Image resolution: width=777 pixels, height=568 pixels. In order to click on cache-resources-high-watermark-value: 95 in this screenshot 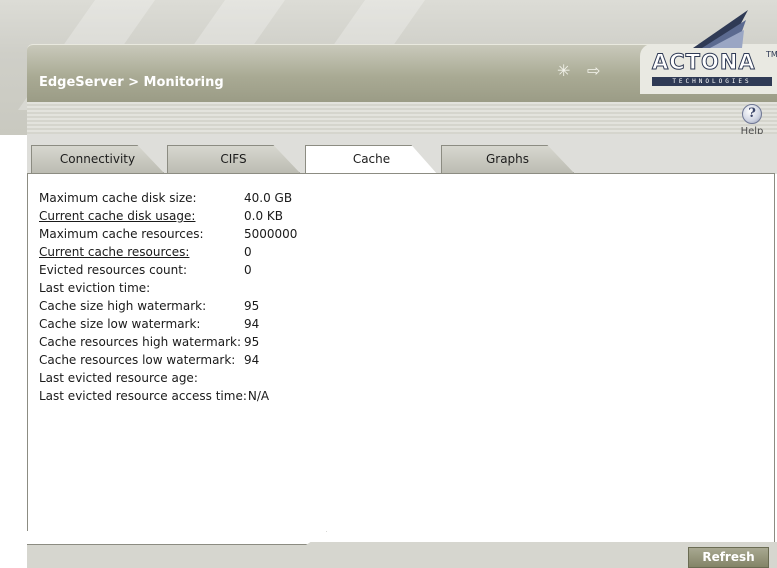, I will do `click(252, 342)`.